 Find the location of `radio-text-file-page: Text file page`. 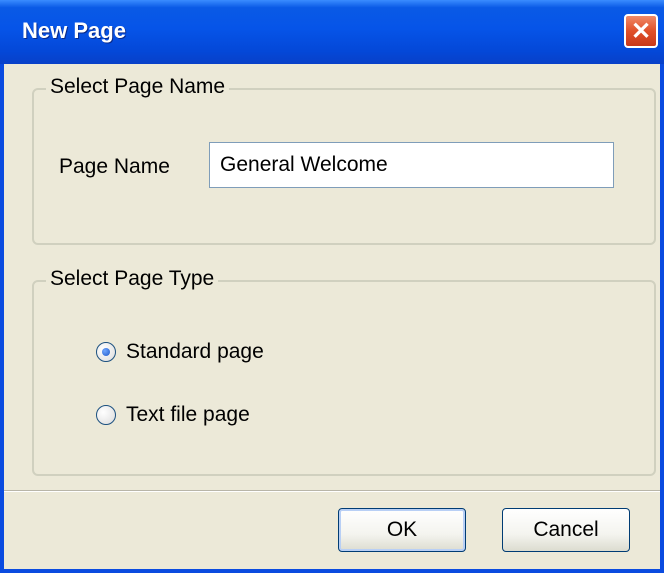

radio-text-file-page: Text file page is located at coordinates (173, 415).